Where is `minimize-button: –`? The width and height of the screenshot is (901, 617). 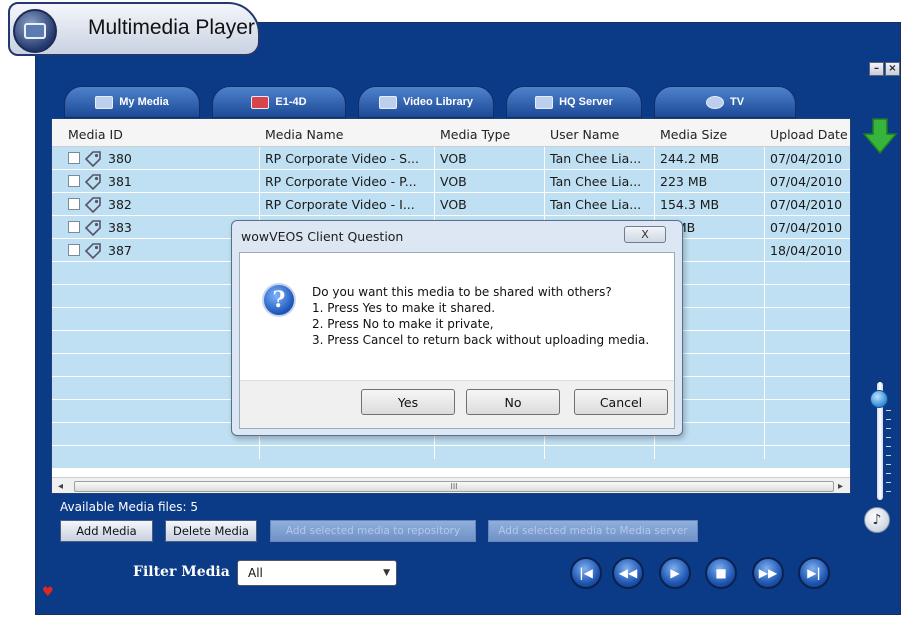
minimize-button: – is located at coordinates (876, 69).